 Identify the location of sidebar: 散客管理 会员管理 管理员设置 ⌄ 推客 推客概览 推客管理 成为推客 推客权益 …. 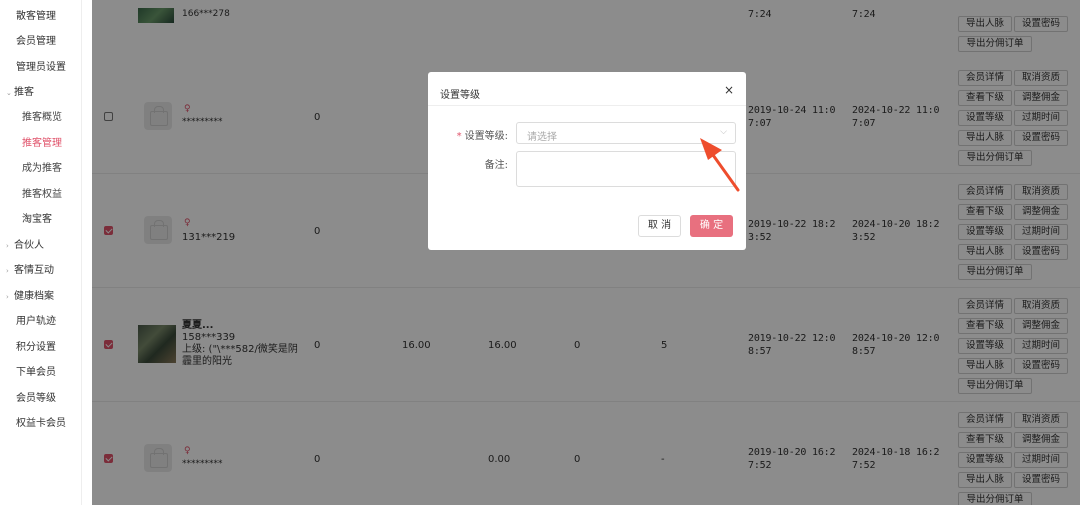
(41, 252).